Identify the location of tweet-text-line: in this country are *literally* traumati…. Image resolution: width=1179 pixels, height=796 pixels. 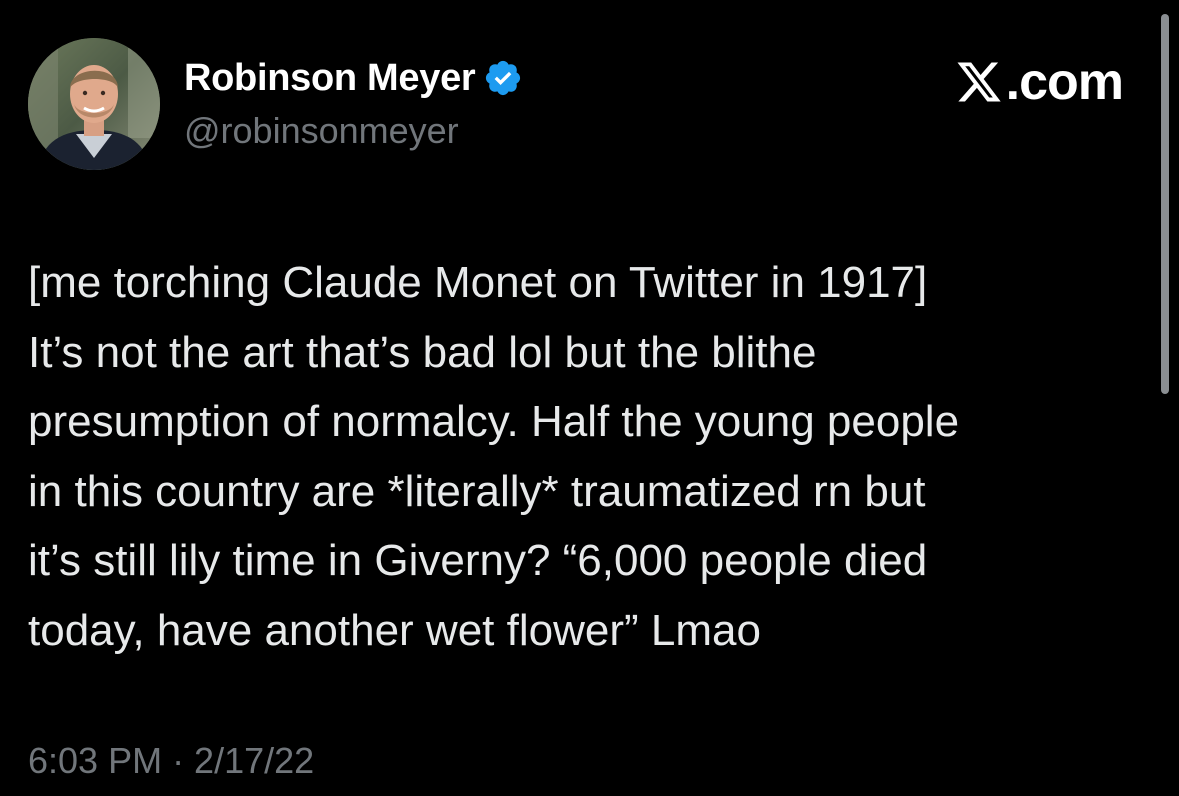
(477, 491).